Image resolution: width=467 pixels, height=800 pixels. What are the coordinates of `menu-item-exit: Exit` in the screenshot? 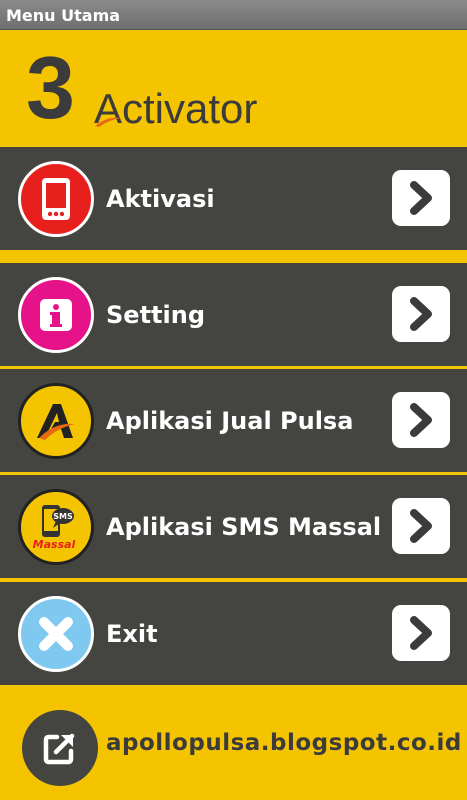 It's located at (233, 633).